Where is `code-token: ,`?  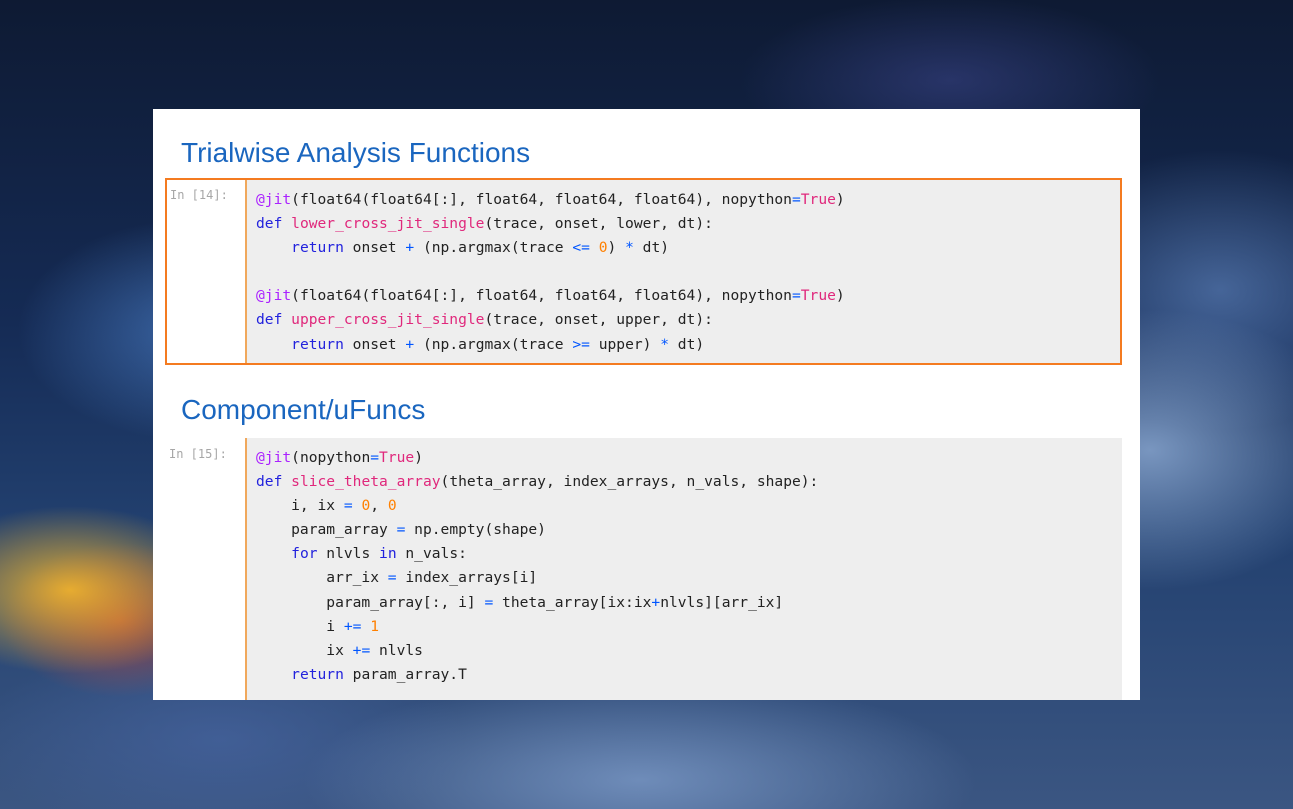
code-token: , is located at coordinates (379, 506).